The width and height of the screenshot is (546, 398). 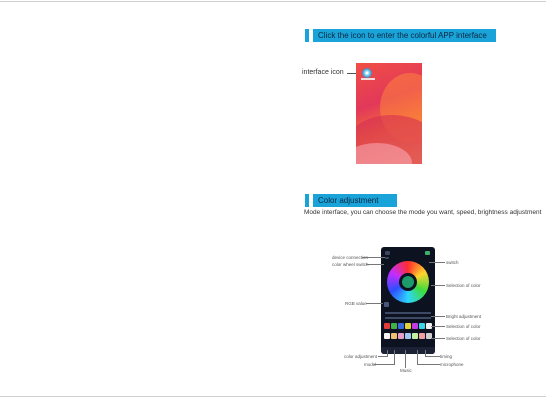 I want to click on callout-color-wheel-switch: color wheel switch, so click(x=350, y=264).